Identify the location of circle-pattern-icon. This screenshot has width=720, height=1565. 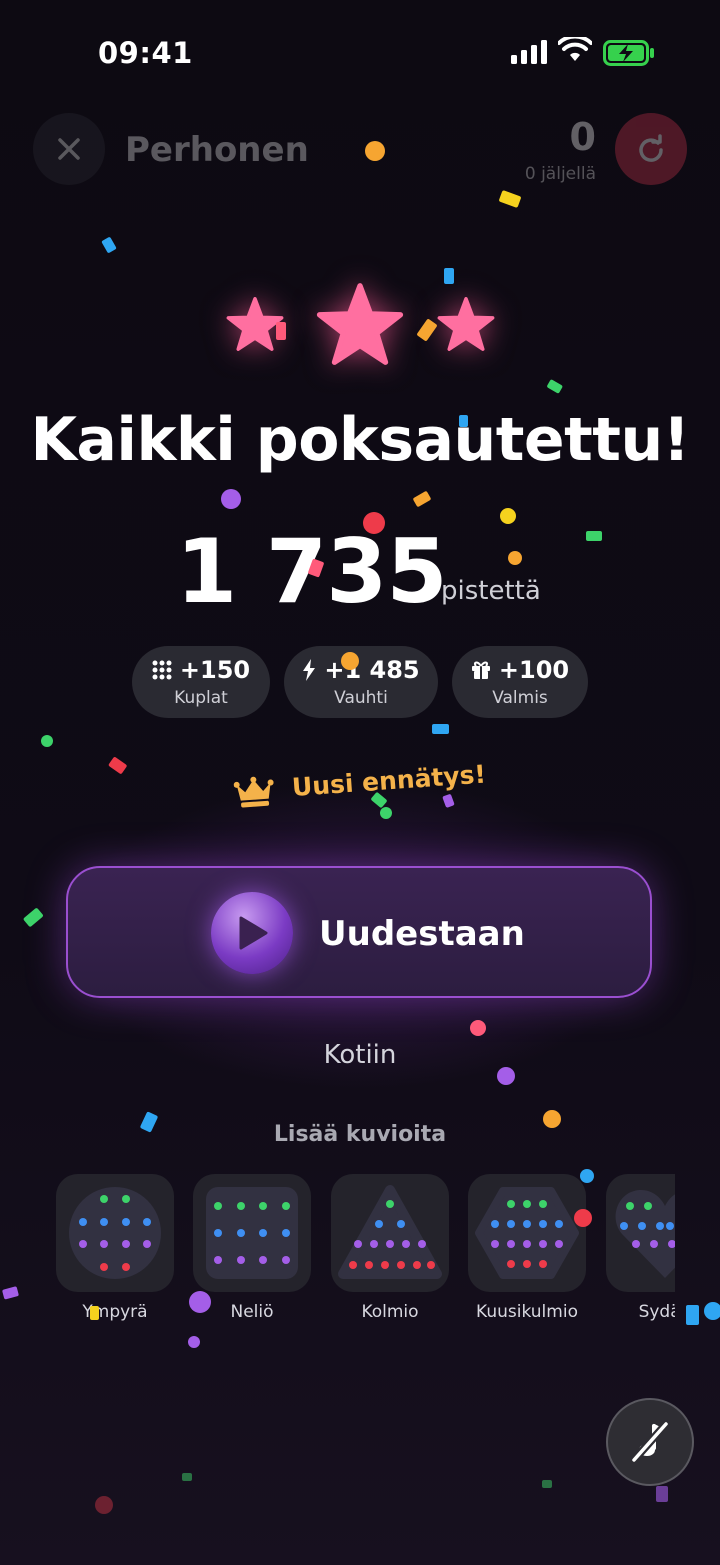
(115, 1233).